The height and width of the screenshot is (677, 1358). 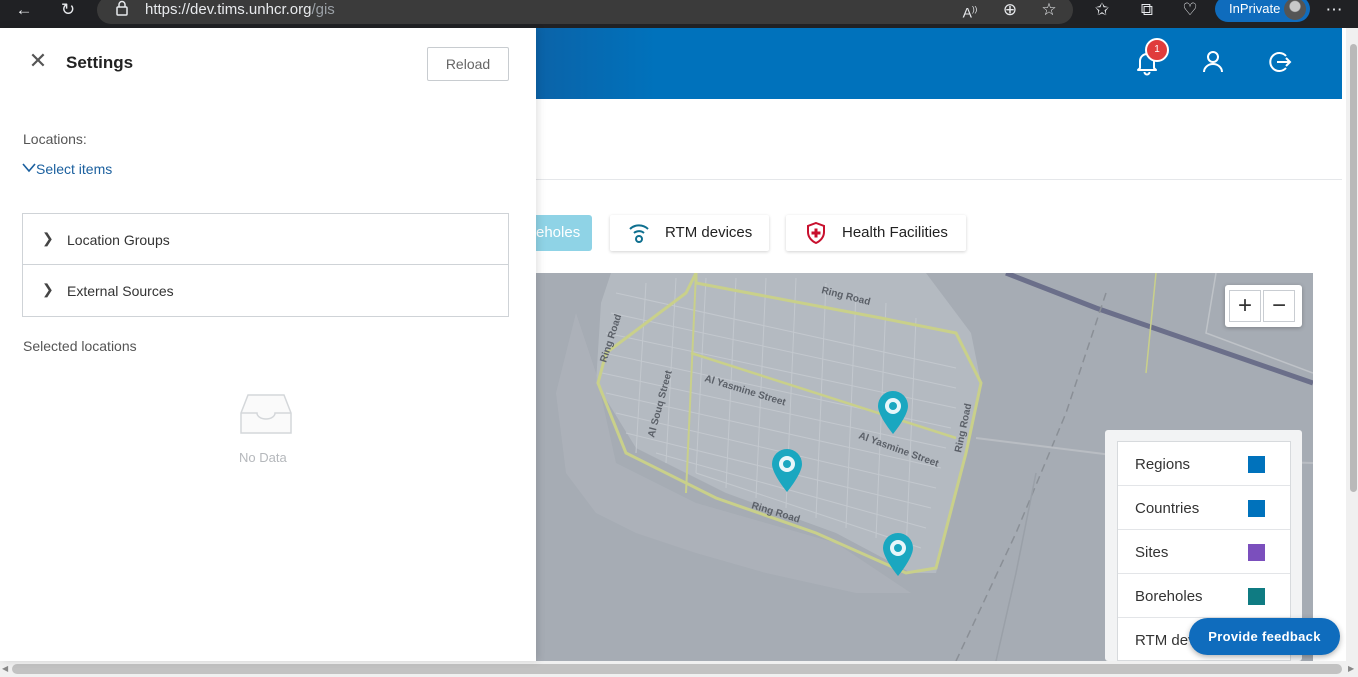 What do you see at coordinates (1102, 10) in the screenshot?
I see `favorites-list-icon: ✩` at bounding box center [1102, 10].